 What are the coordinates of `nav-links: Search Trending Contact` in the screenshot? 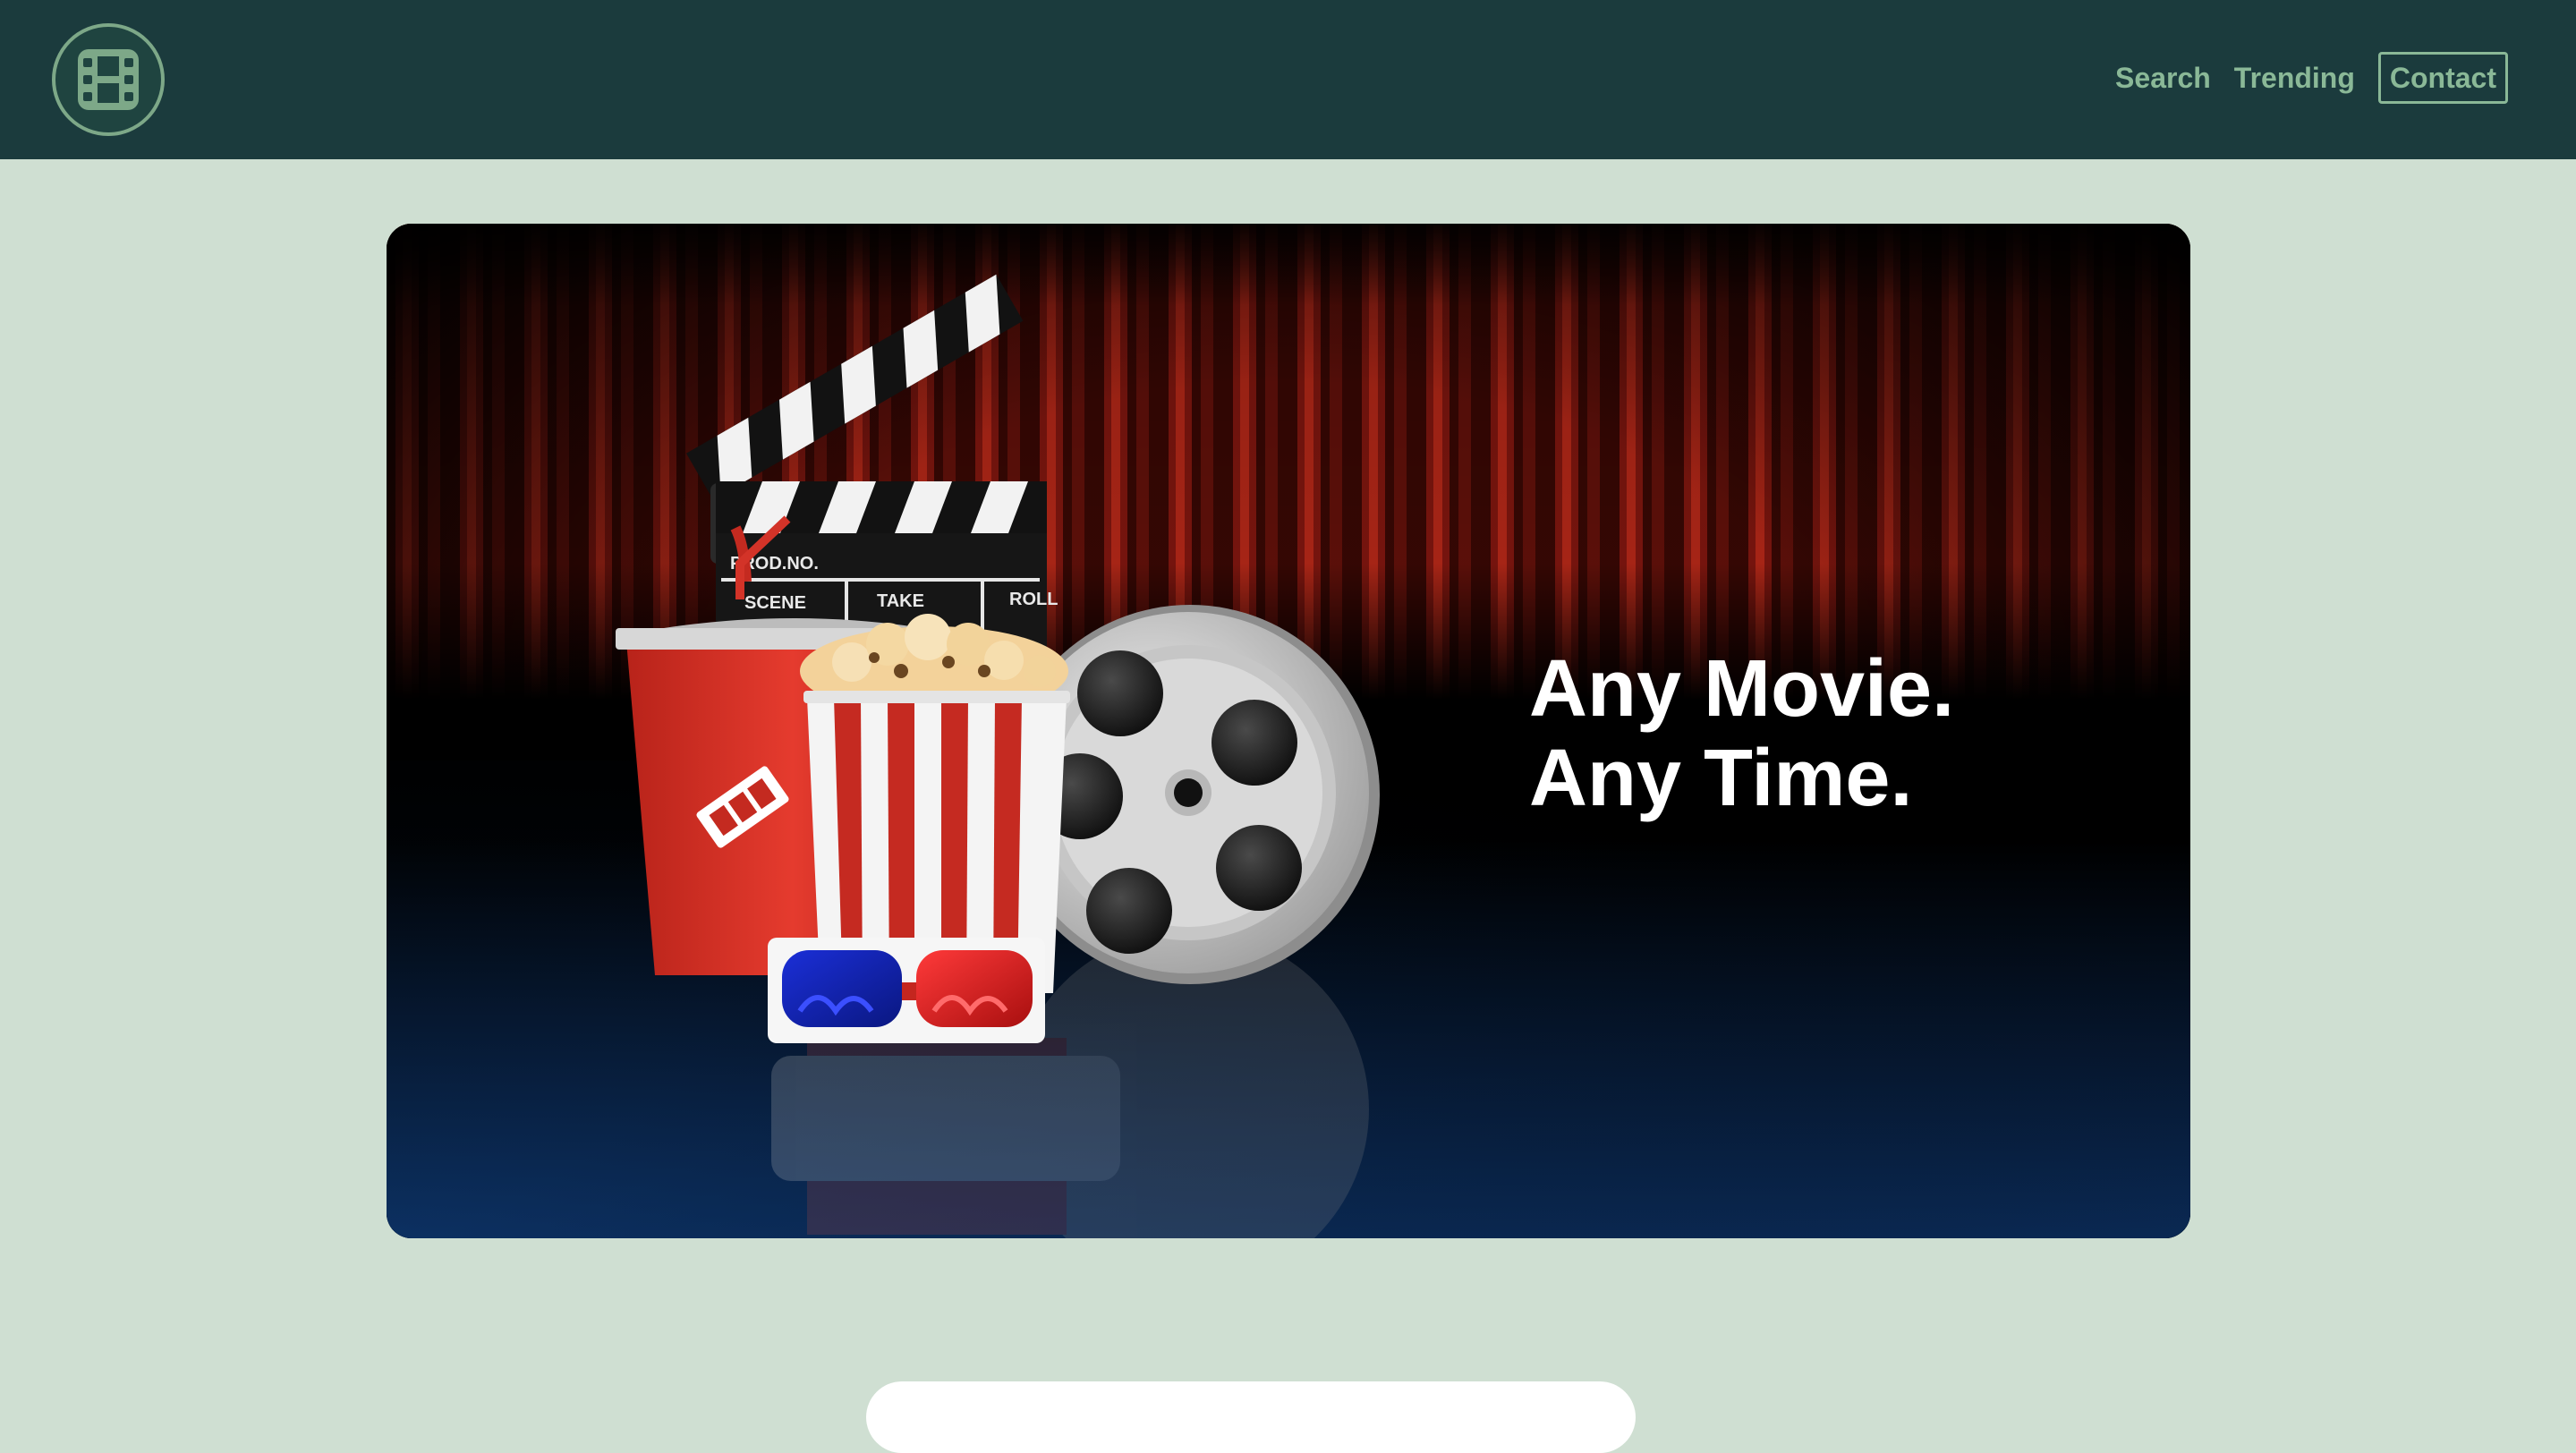 It's located at (2310, 78).